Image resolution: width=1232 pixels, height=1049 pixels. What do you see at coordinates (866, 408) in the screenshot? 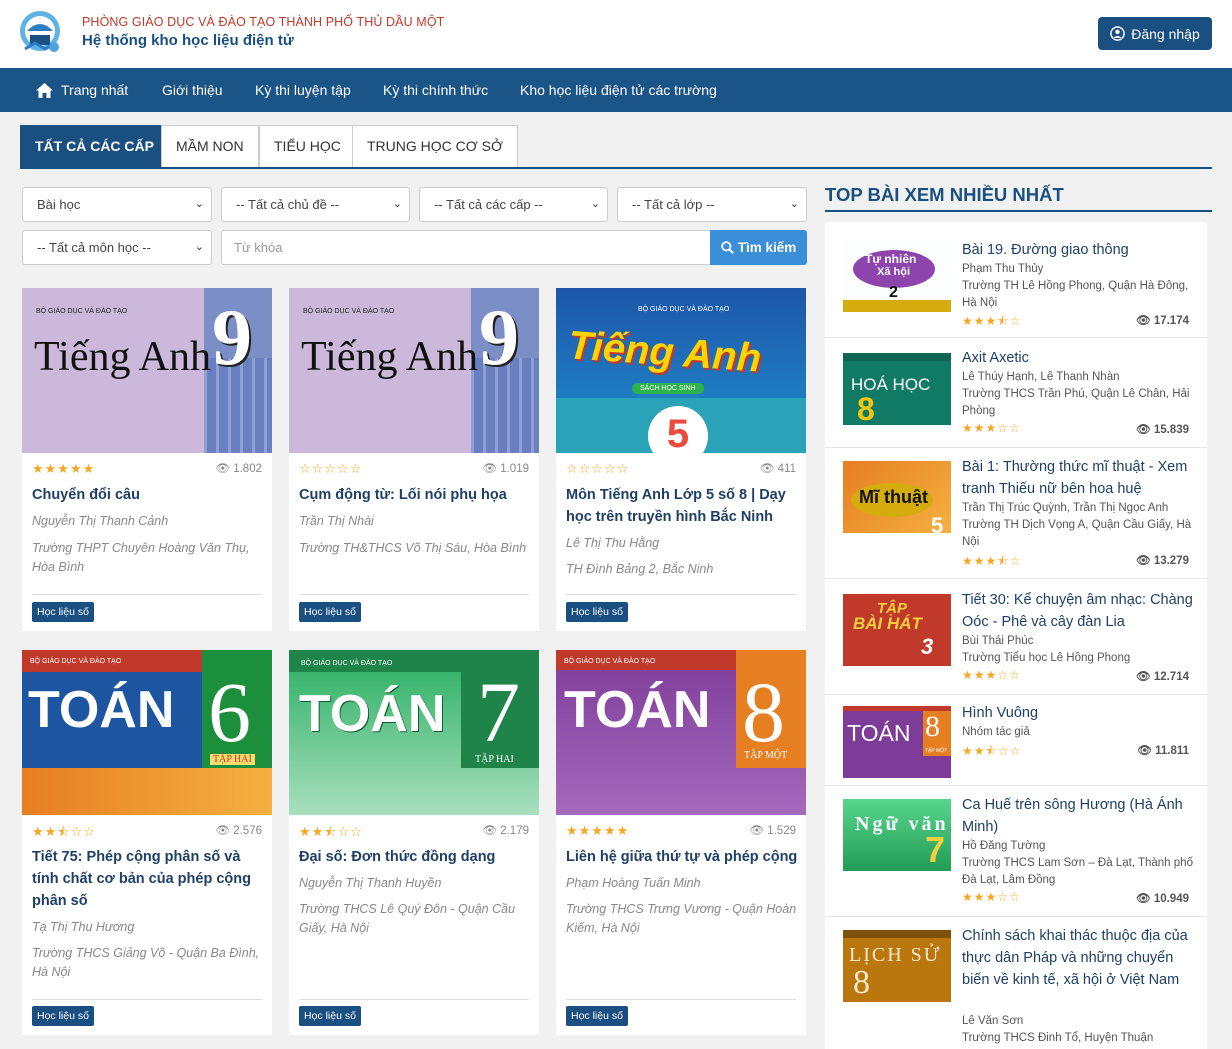
I see `thumb-number: 8` at bounding box center [866, 408].